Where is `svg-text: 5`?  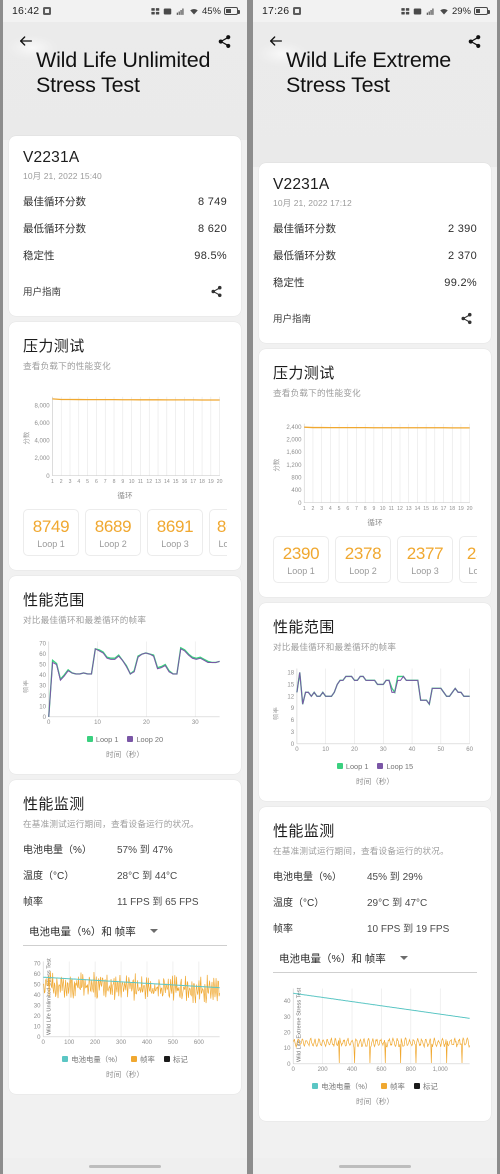 svg-text: 5 is located at coordinates (339, 509).